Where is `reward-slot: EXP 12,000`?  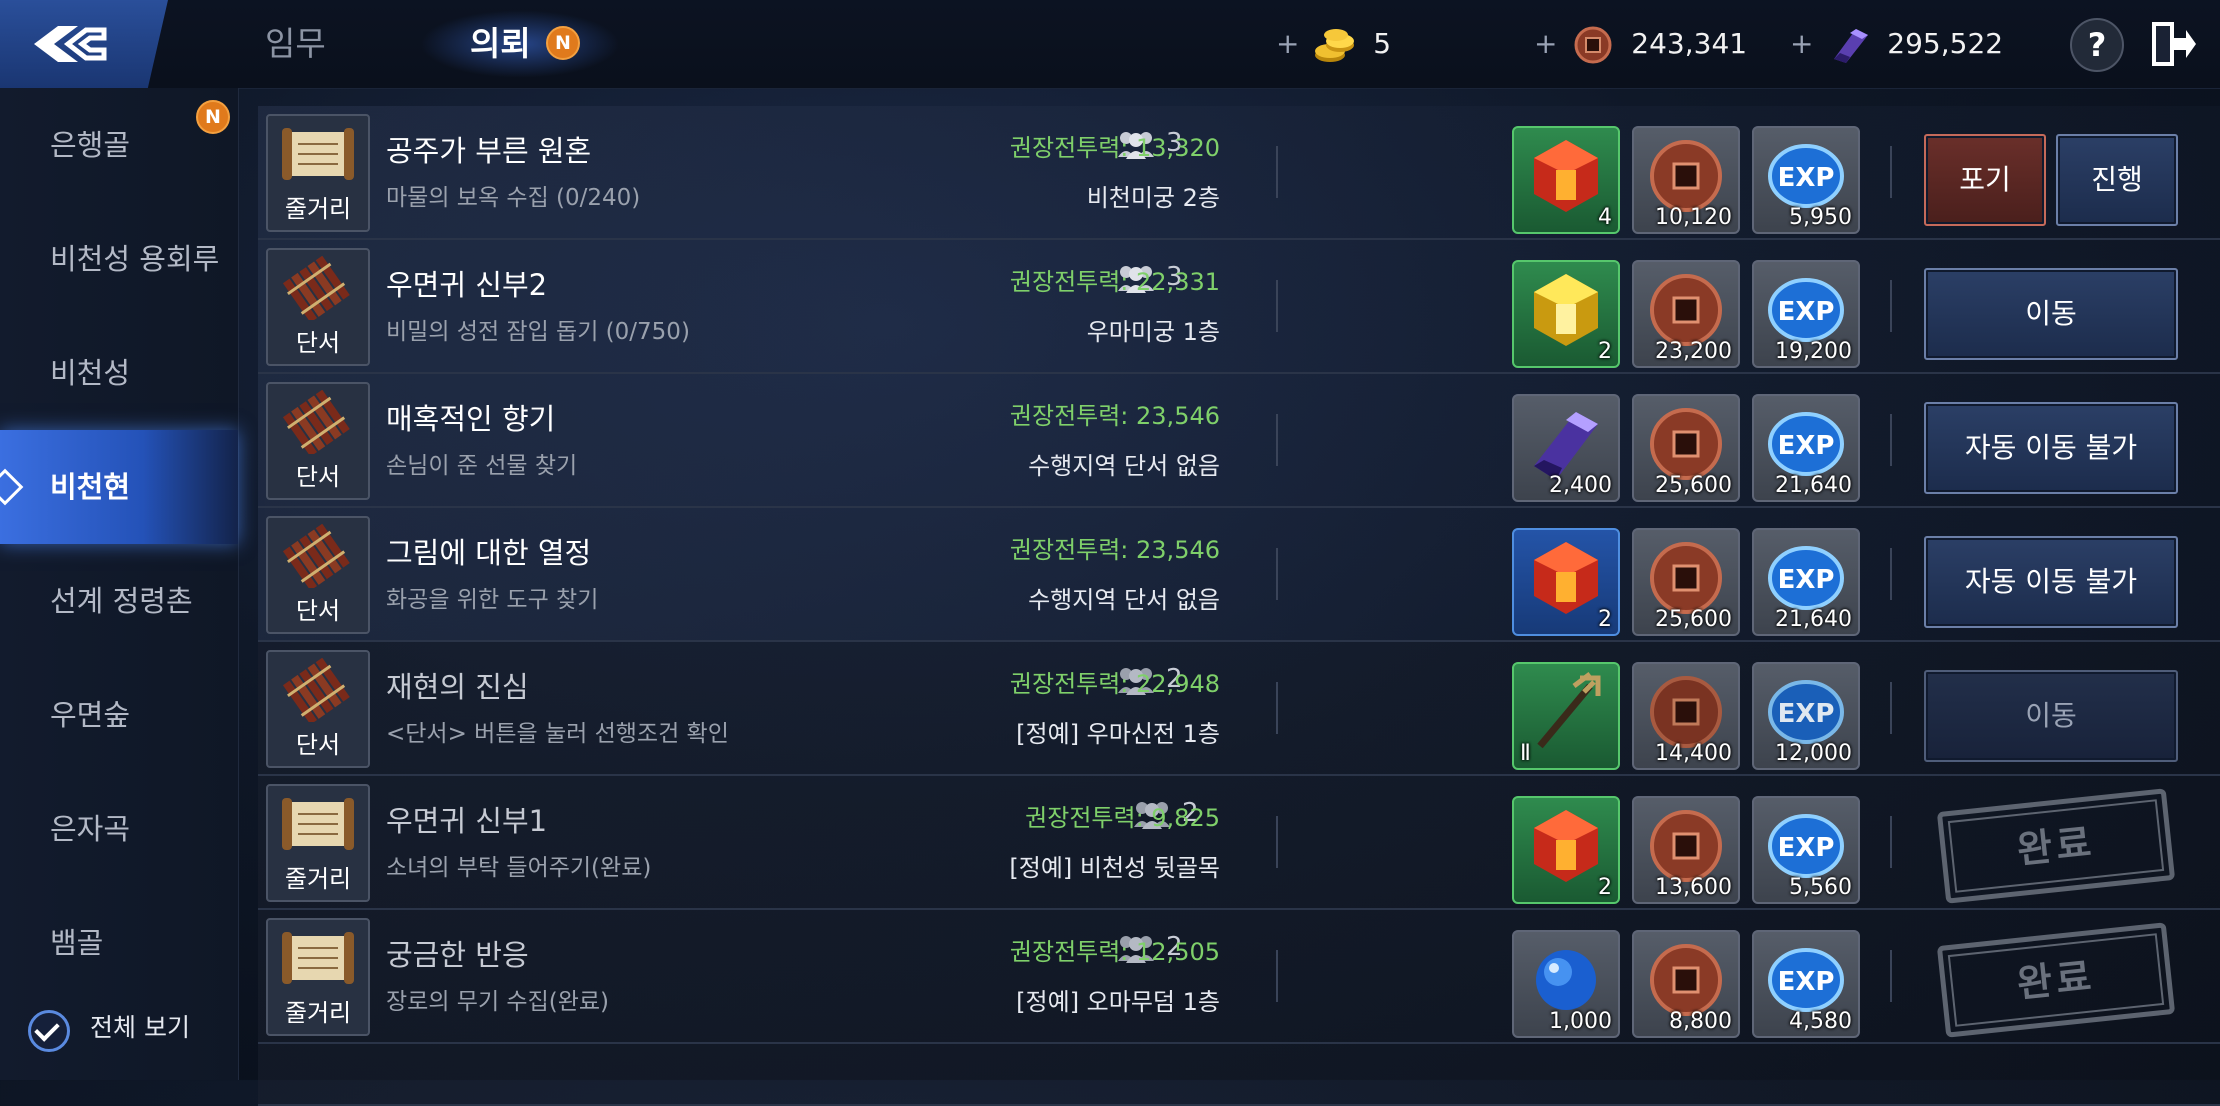
reward-slot: EXP 12,000 is located at coordinates (1806, 716).